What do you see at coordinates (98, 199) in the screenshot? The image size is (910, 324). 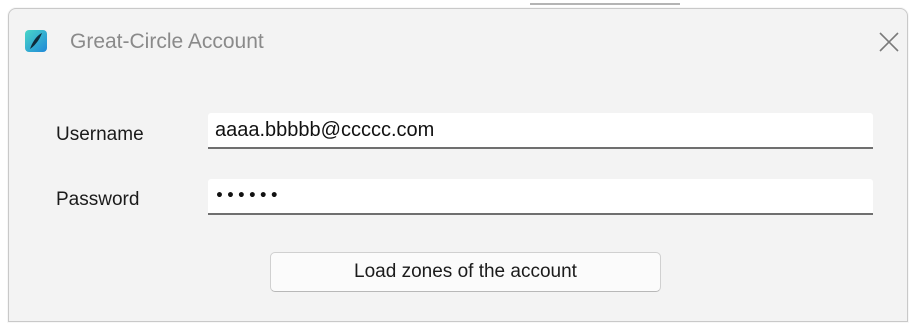 I see `password-label: Password` at bounding box center [98, 199].